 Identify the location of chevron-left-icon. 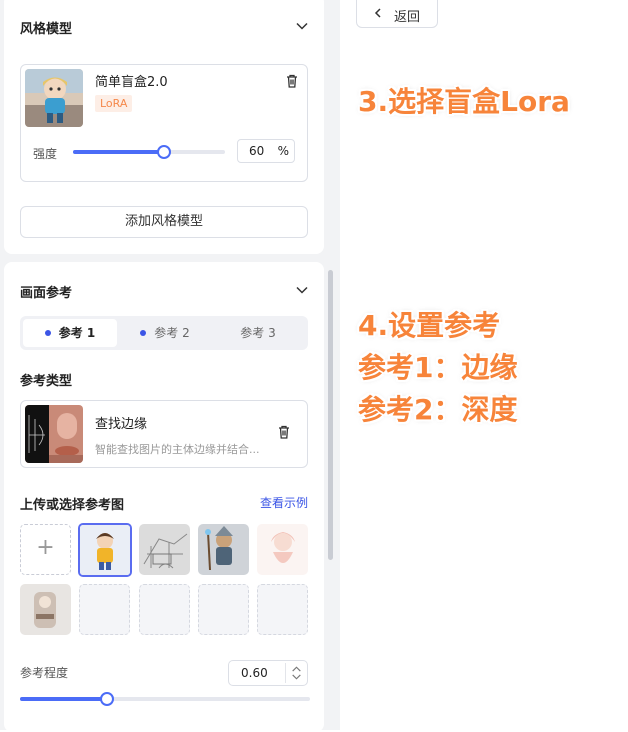
(377, 13).